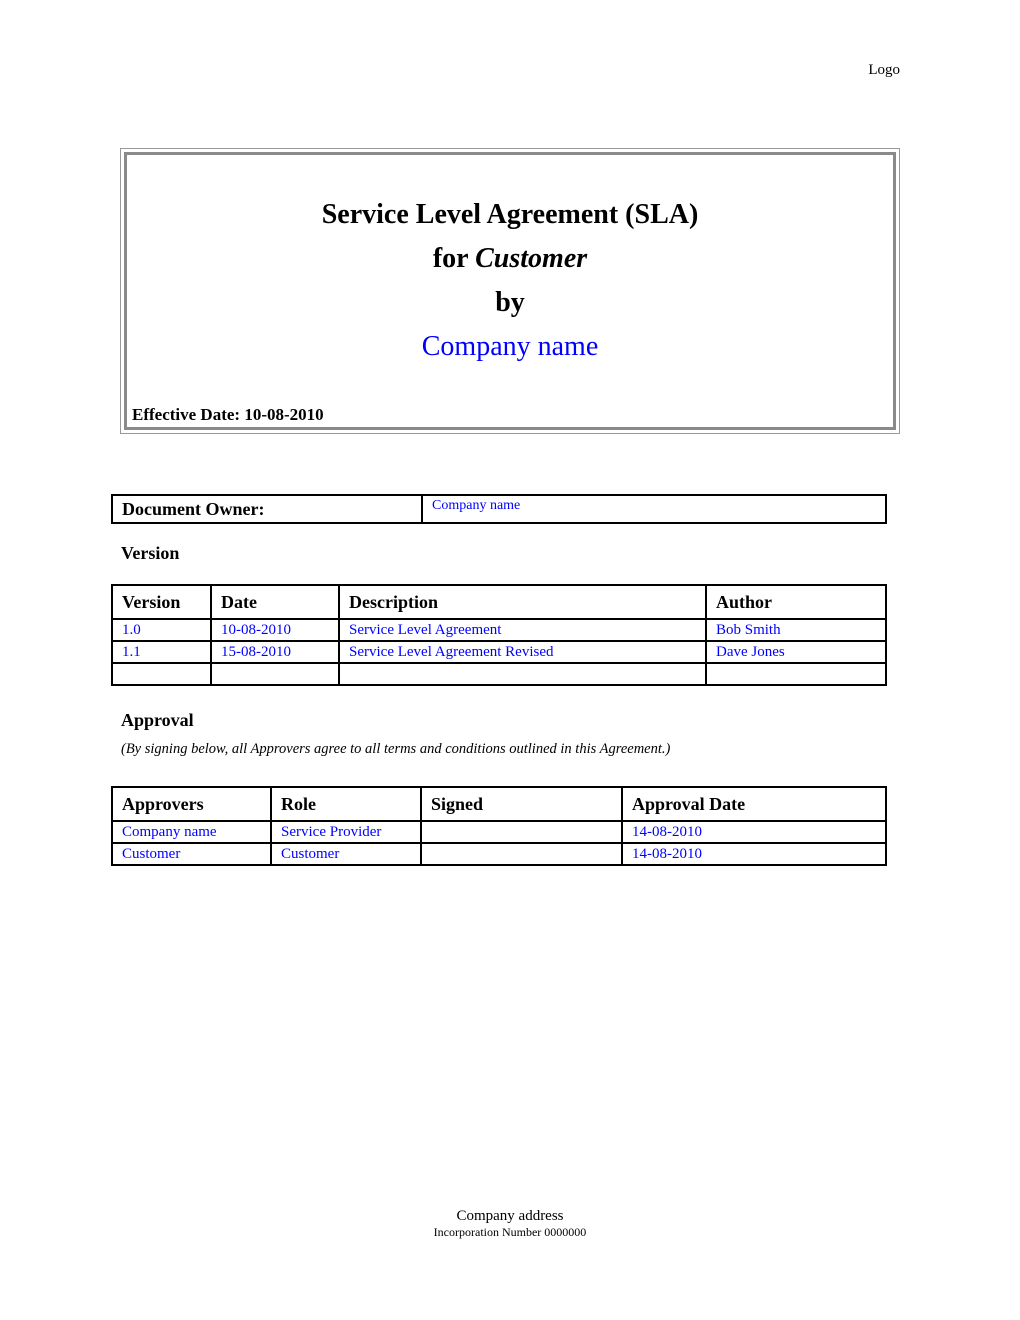  I want to click on column-header: Approval Date, so click(754, 804).